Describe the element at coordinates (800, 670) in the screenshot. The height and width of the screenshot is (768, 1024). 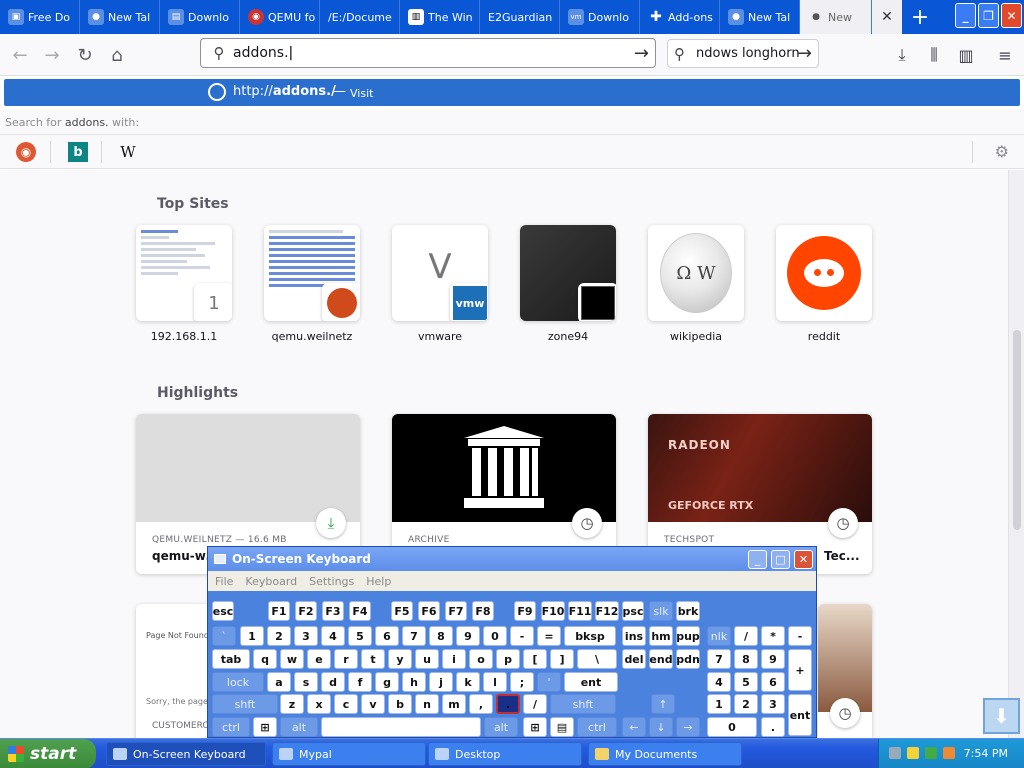
I see `key: +` at that location.